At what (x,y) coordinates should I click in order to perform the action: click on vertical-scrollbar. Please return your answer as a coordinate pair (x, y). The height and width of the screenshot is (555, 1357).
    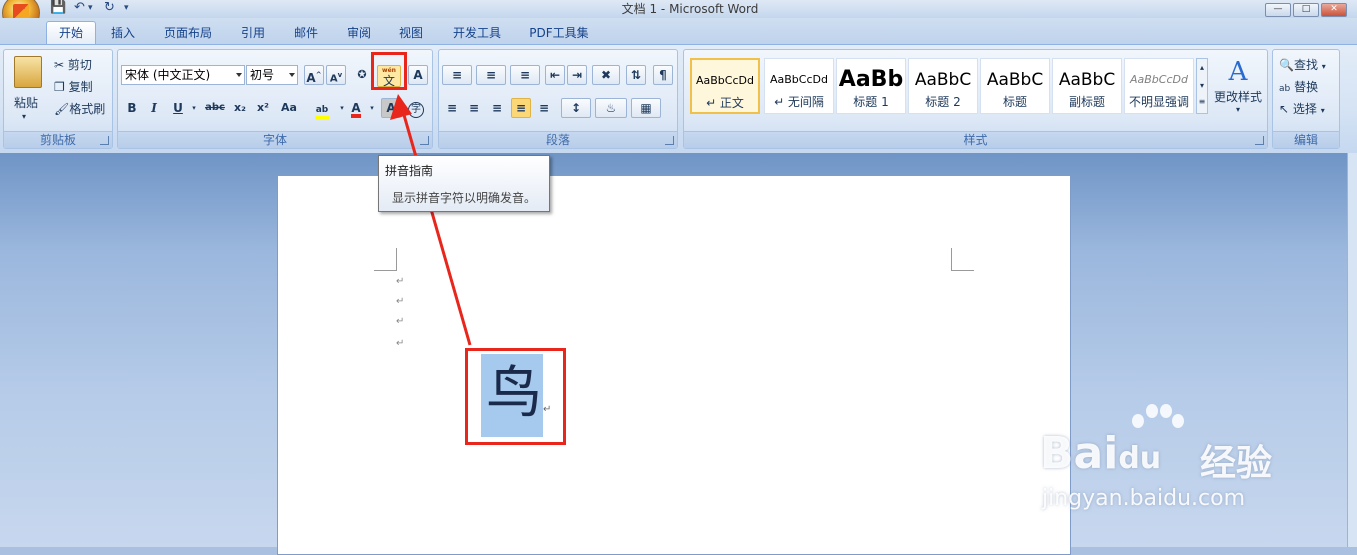
    Looking at the image, I should click on (1352, 350).